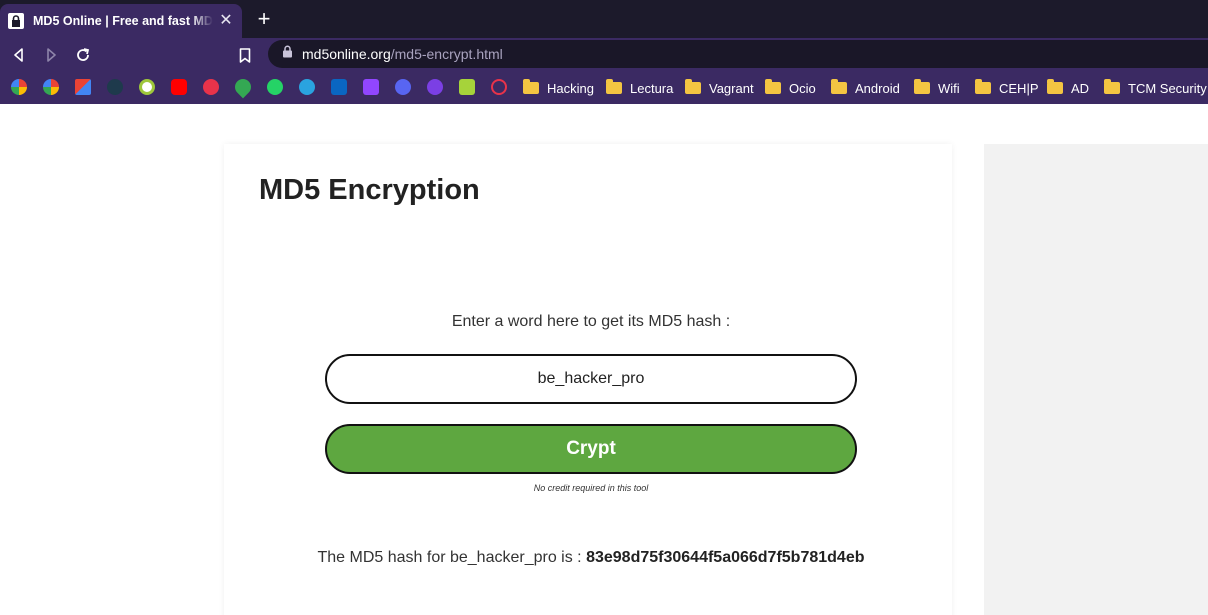 This screenshot has width=1208, height=615. Describe the element at coordinates (16, 21) in the screenshot. I see `lock-favicon-icon` at that location.